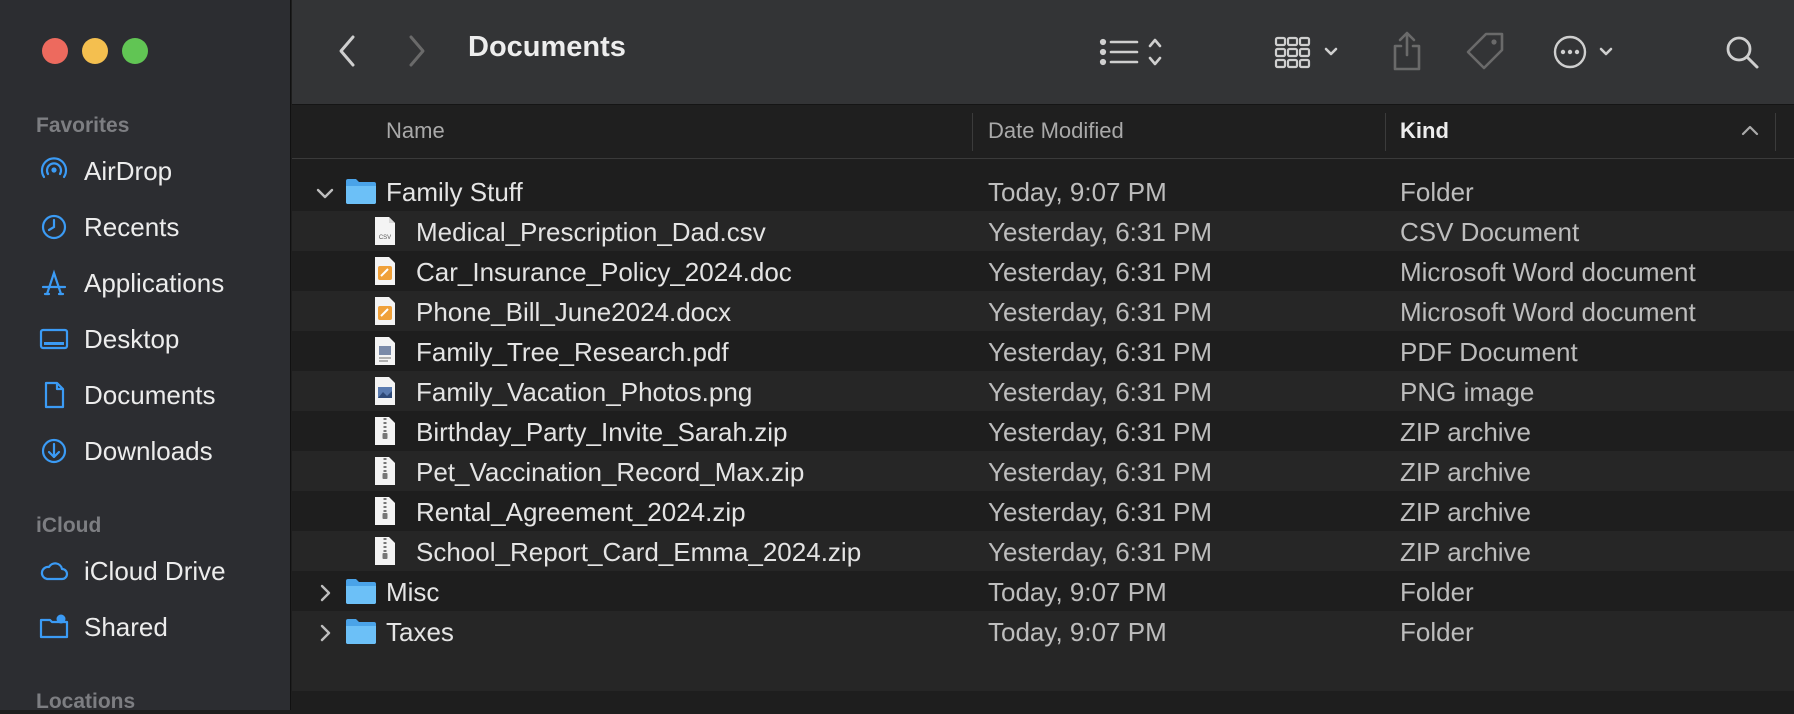  I want to click on zoom-window-button, so click(135, 51).